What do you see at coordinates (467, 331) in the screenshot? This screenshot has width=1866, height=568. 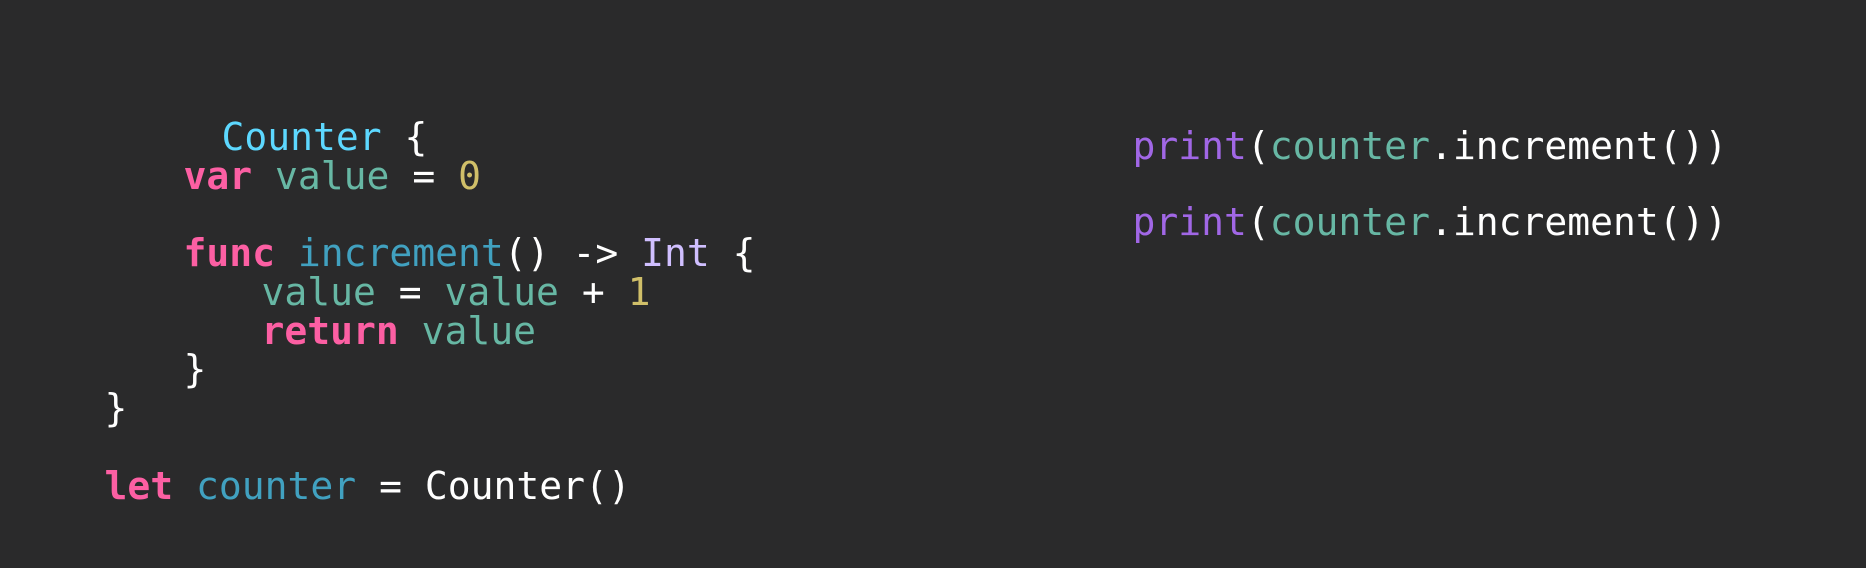 I see `return-value: value` at bounding box center [467, 331].